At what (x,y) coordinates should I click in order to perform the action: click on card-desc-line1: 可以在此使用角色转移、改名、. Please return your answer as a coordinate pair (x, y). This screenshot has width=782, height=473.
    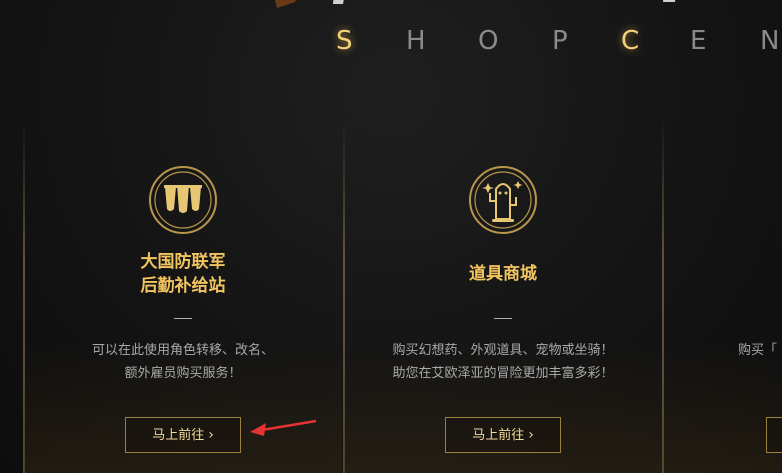
    Looking at the image, I should click on (182, 350).